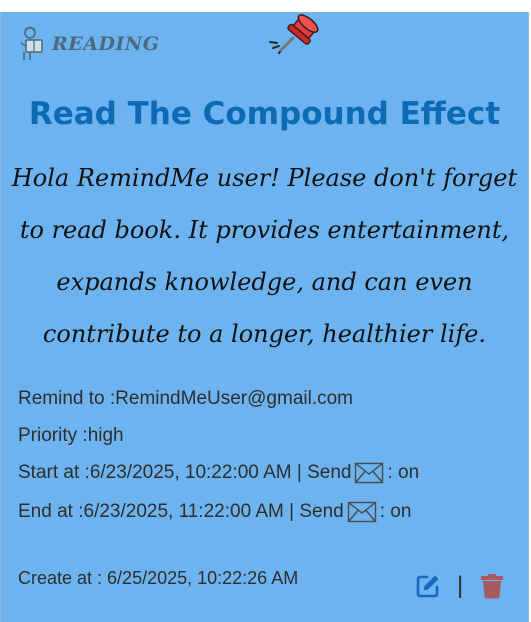 The image size is (531, 622). I want to click on remind-to-label: Remind to :, so click(67, 398).